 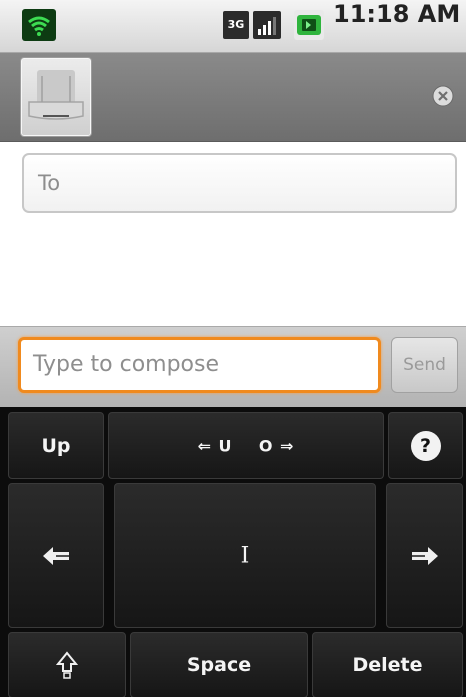 I want to click on arrow-right-icon, so click(x=424, y=555).